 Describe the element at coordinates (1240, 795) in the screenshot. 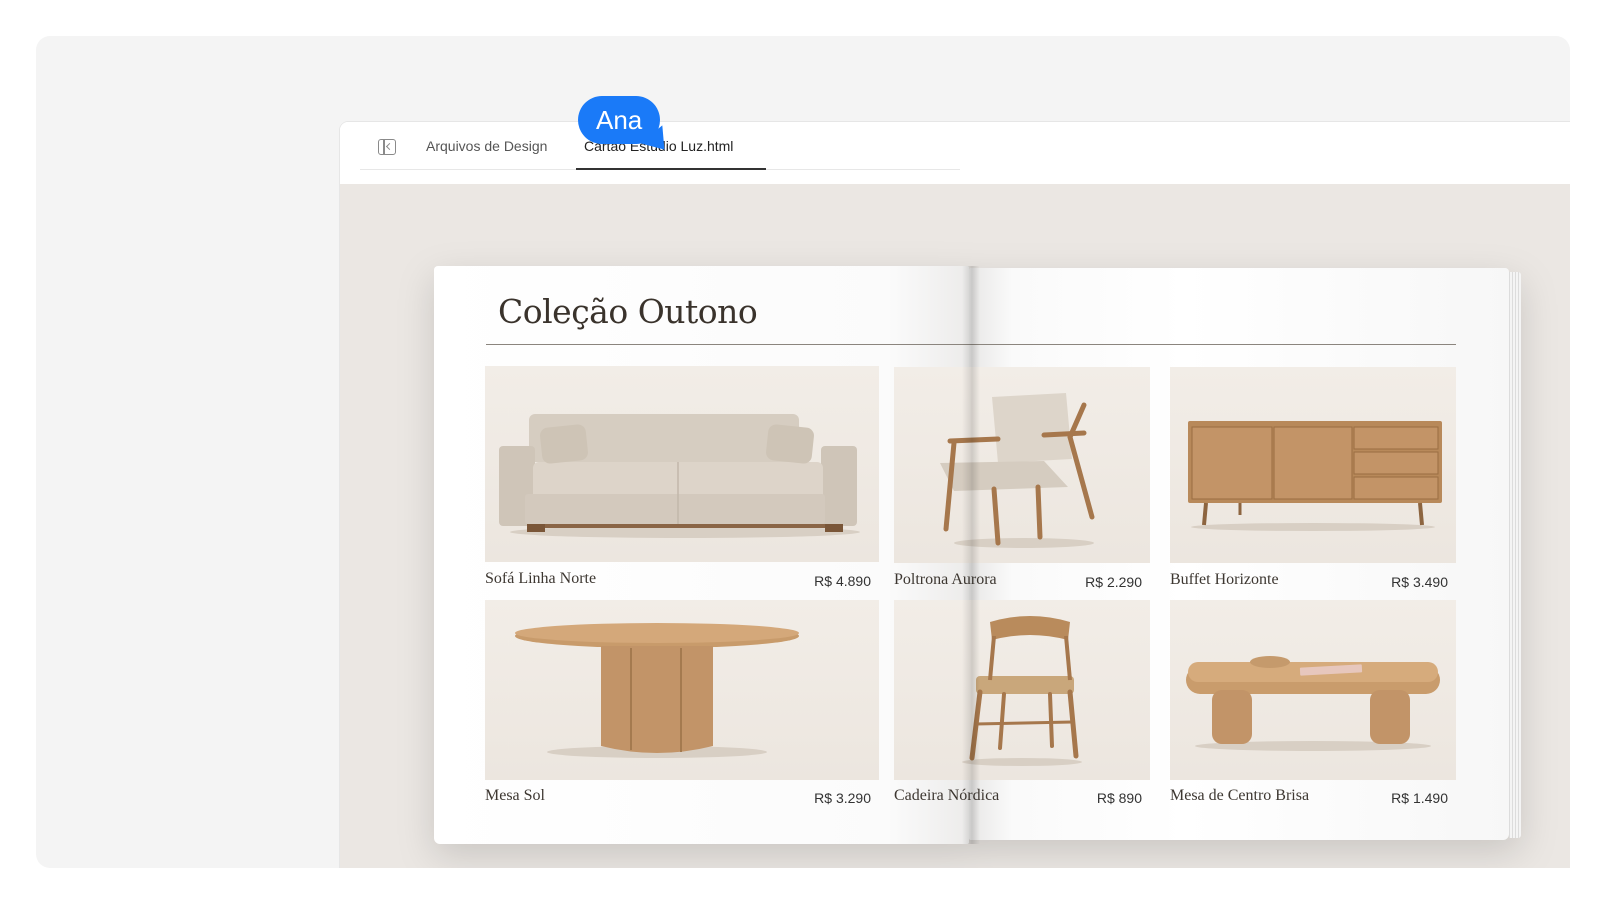

I see `product-name: Mesa de Centro Brisa` at that location.